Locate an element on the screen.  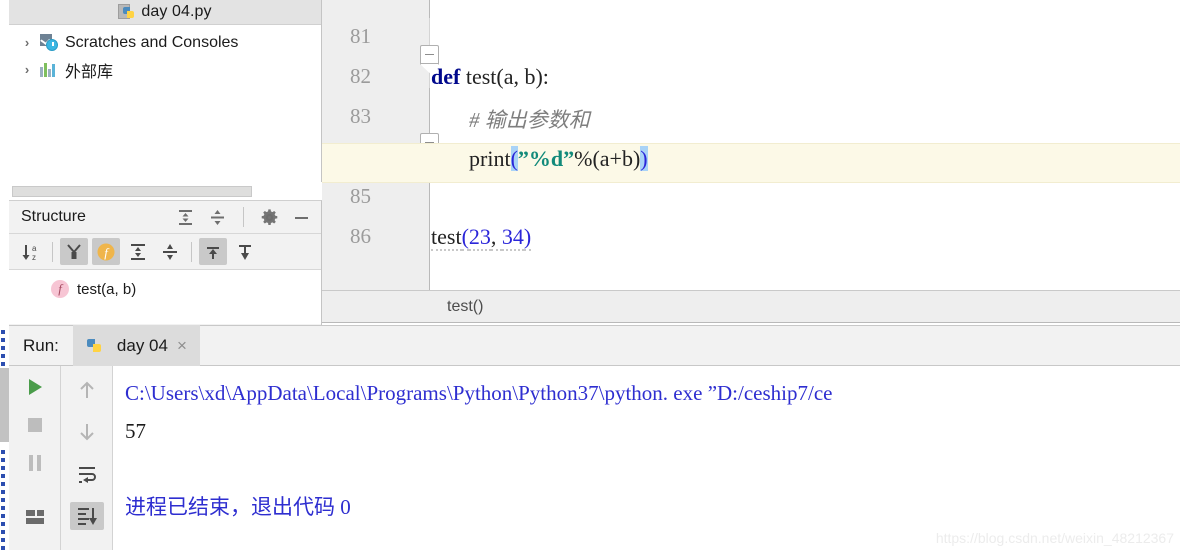
argument-value: 34 is located at coordinates (512, 237).